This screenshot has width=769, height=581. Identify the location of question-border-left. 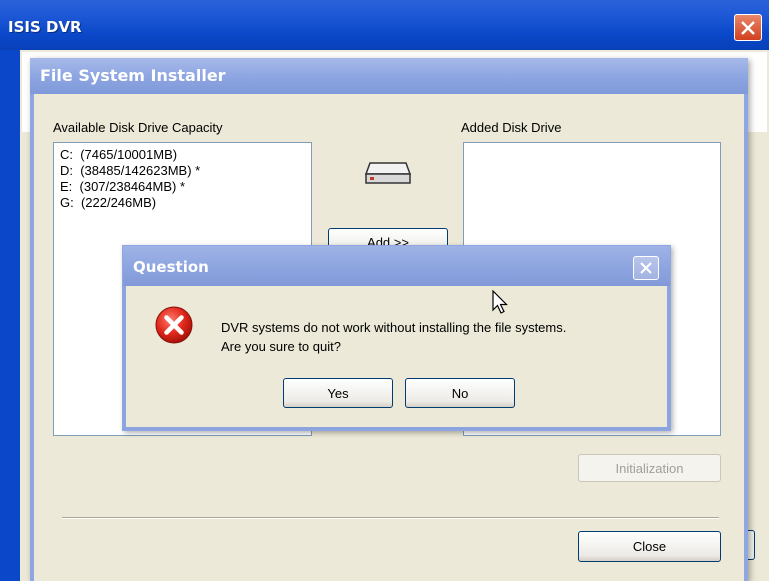
(124, 358).